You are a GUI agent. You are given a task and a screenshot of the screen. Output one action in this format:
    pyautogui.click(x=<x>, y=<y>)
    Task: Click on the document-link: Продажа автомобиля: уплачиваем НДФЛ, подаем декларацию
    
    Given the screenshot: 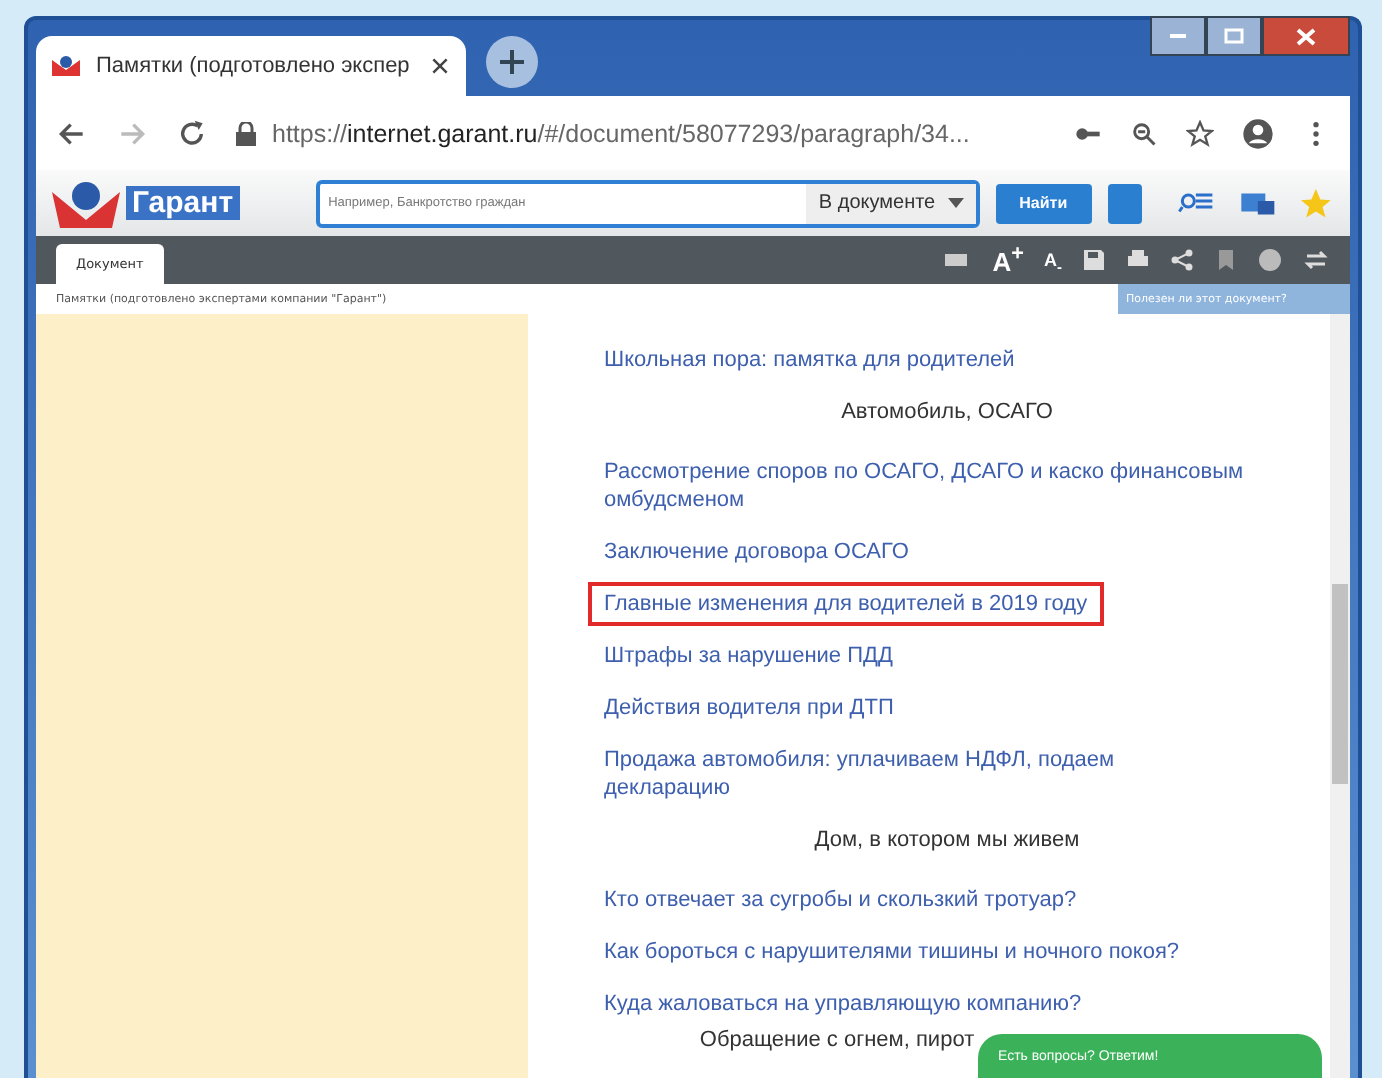 What is the action you would take?
    pyautogui.click(x=924, y=774)
    